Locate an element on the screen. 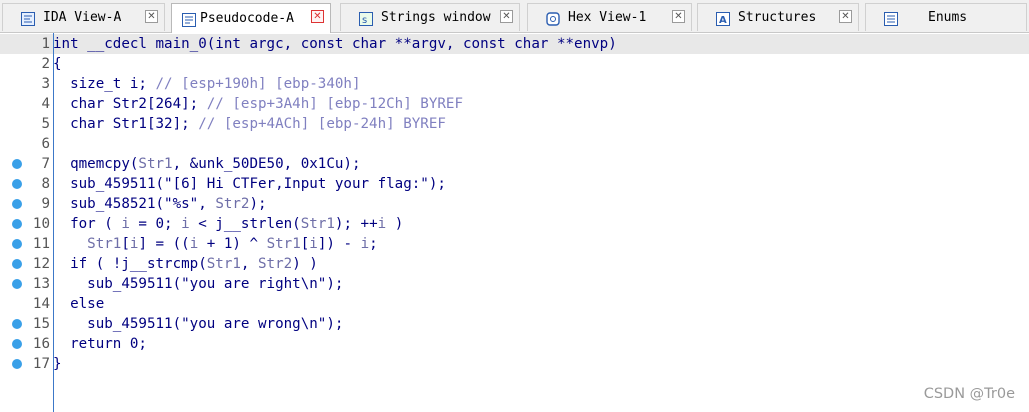 Image resolution: width=1029 pixels, height=412 pixels. line-number: 17 is located at coordinates (41, 364).